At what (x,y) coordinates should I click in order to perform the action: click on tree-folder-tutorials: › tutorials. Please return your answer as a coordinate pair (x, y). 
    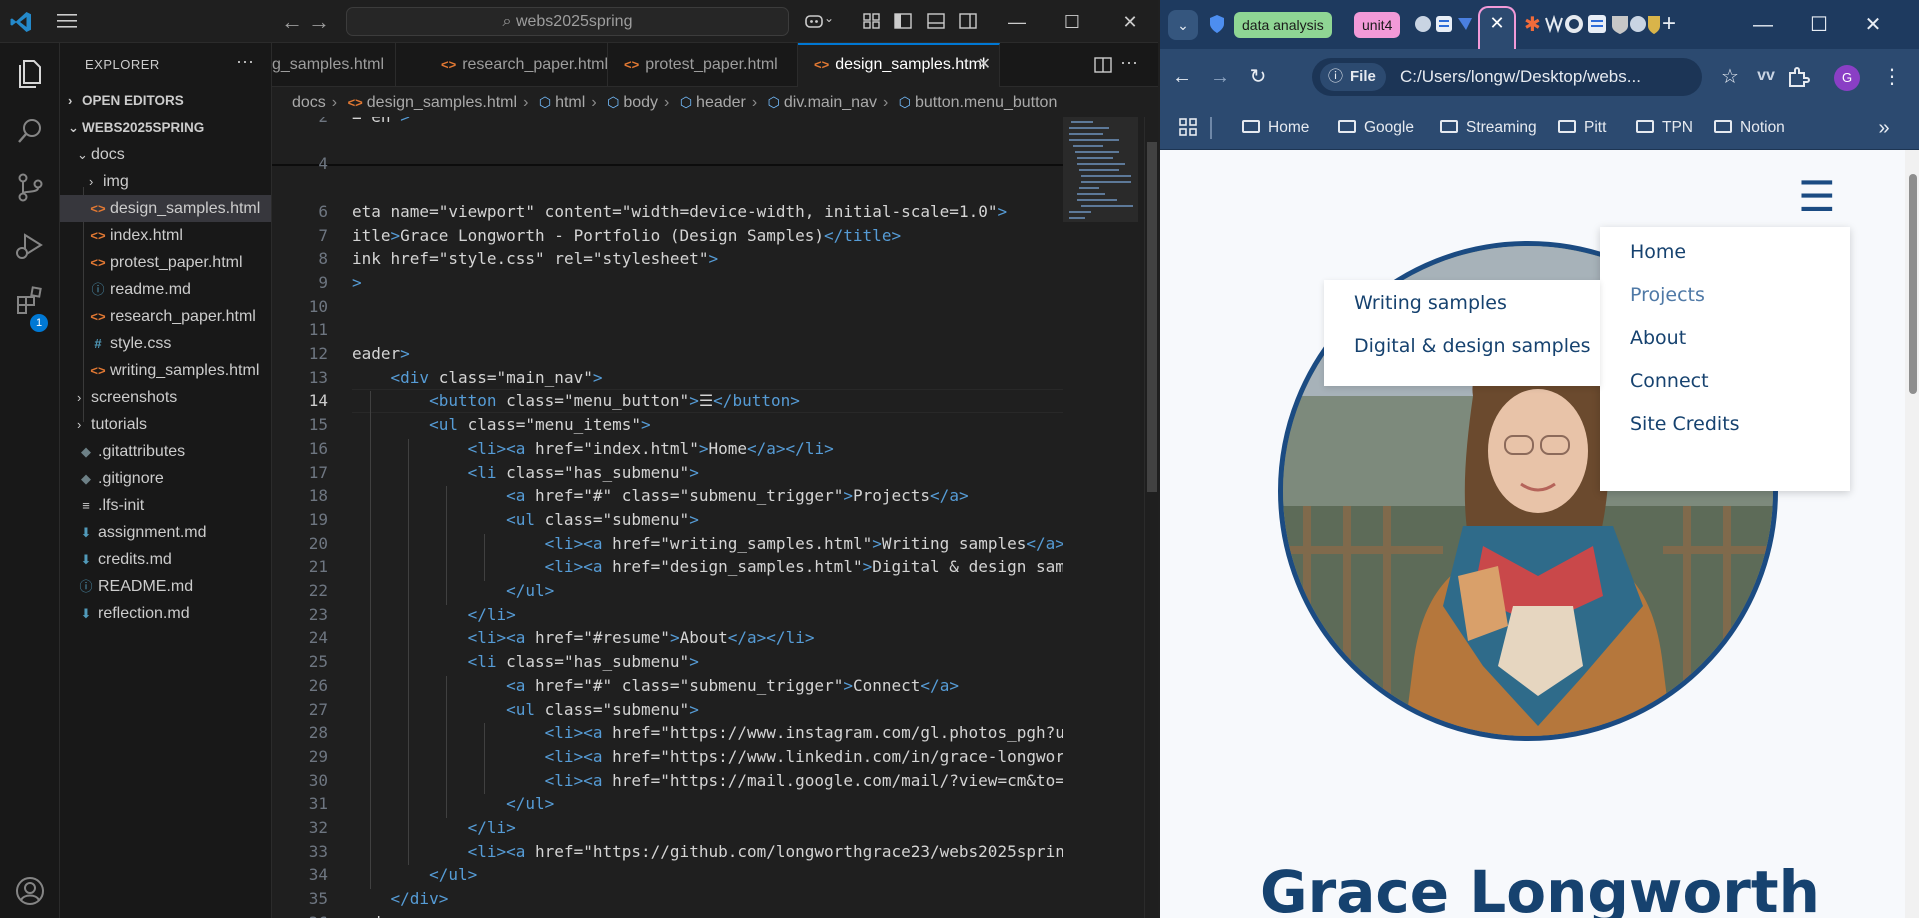
    Looking at the image, I should click on (165, 424).